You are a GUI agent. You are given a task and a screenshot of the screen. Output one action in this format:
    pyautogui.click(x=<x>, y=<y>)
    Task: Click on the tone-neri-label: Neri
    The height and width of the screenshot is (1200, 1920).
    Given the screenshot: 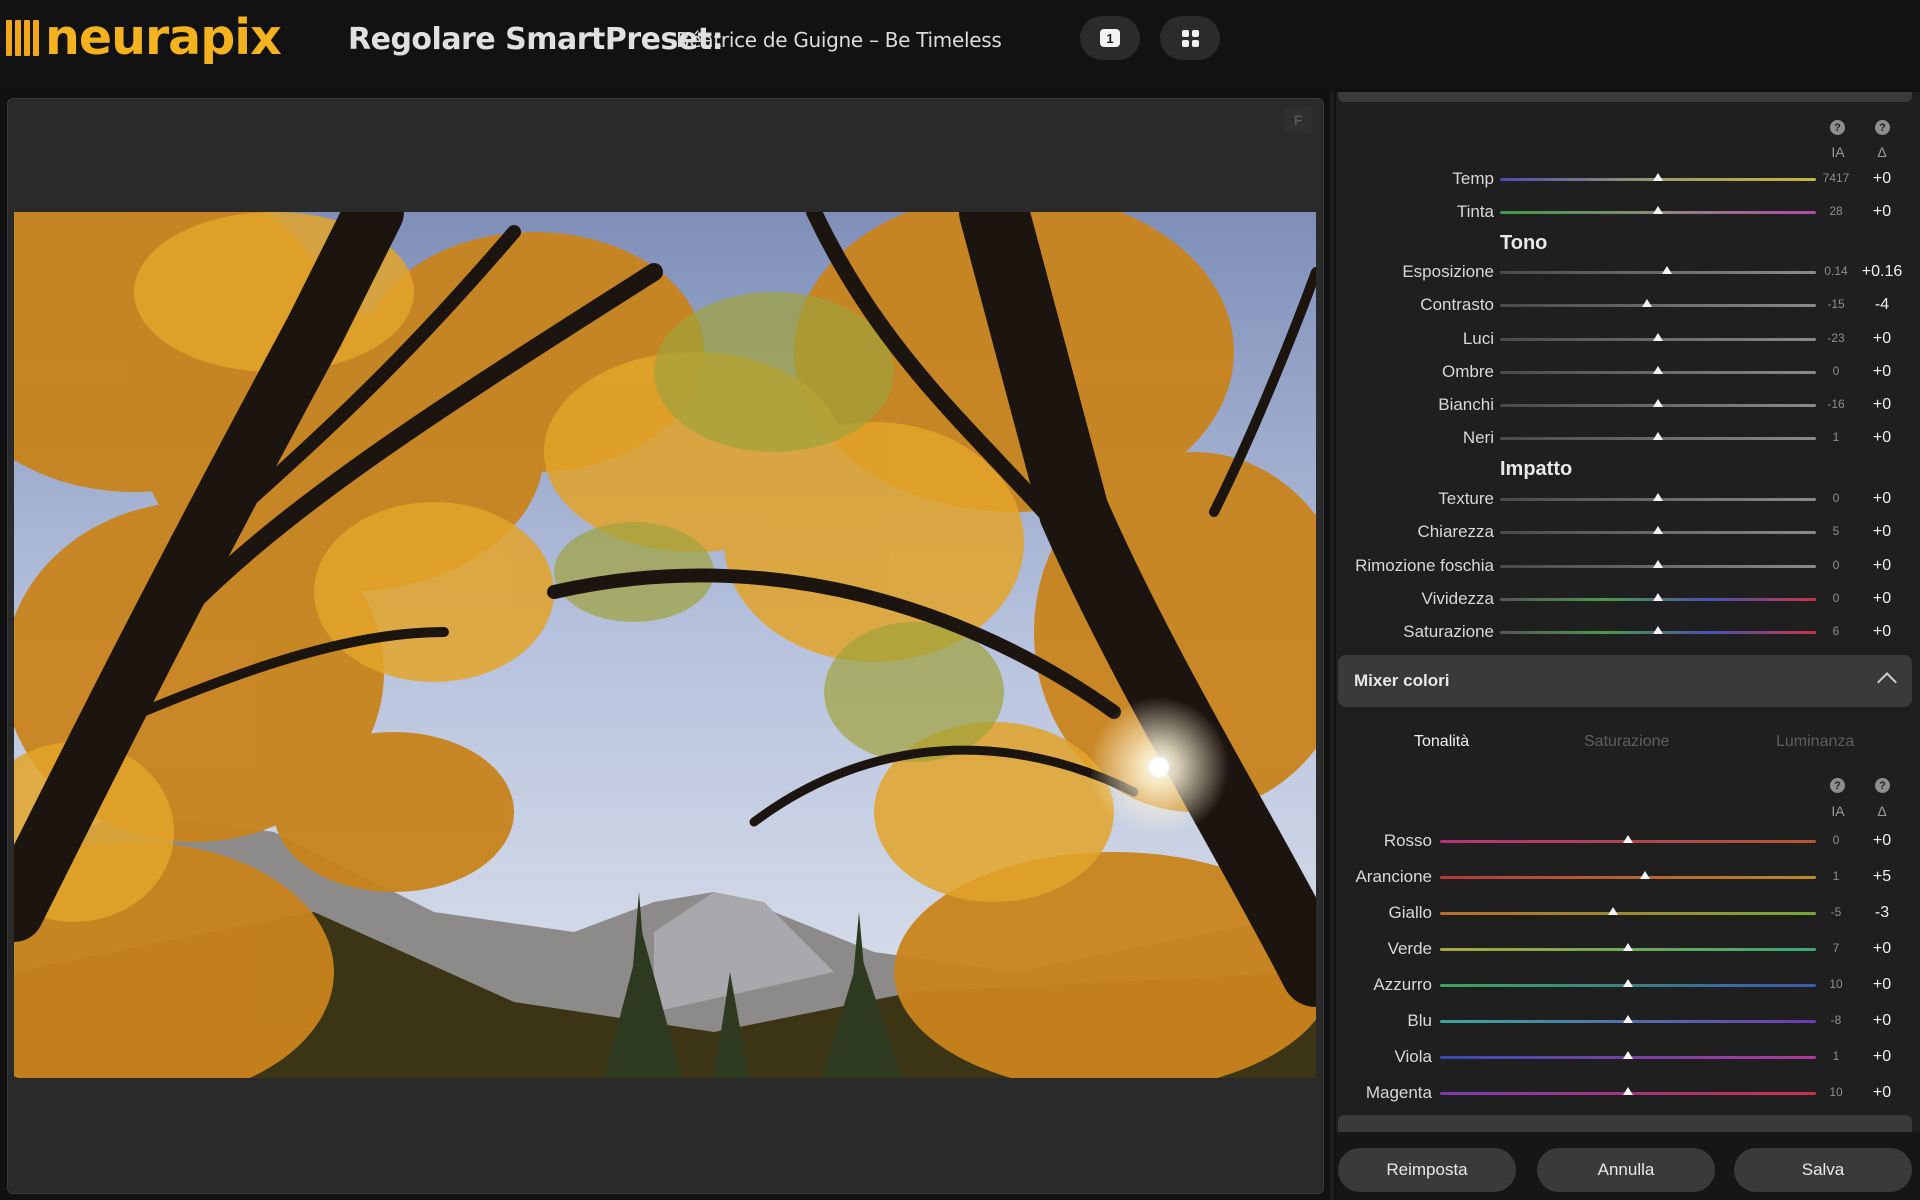 What is the action you would take?
    pyautogui.click(x=1478, y=437)
    